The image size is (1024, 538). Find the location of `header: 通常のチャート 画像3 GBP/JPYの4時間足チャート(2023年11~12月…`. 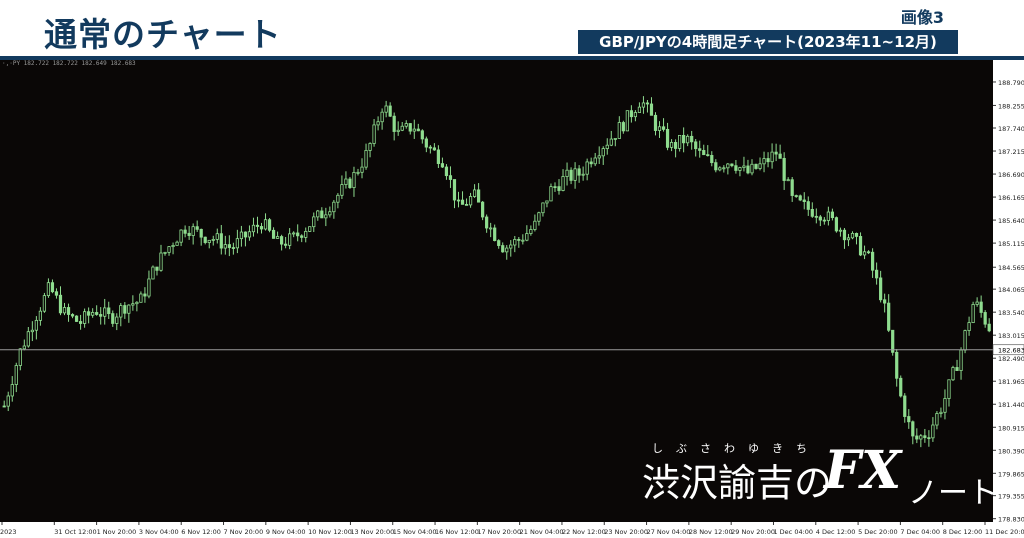

header: 通常のチャート 画像3 GBP/JPYの4時間足チャート(2023年11~12月… is located at coordinates (512, 30).